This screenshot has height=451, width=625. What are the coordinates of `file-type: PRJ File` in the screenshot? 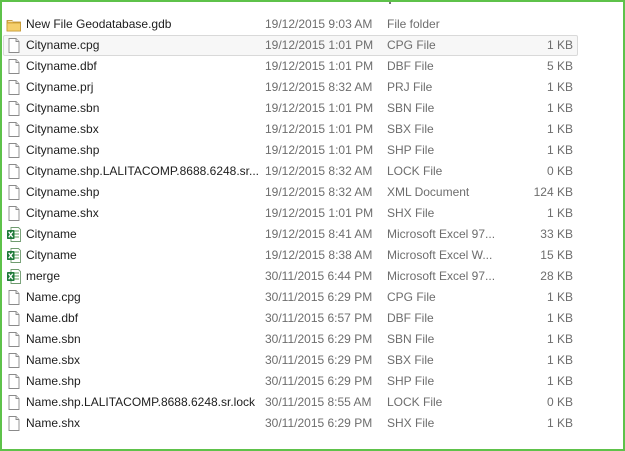 It's located at (410, 87).